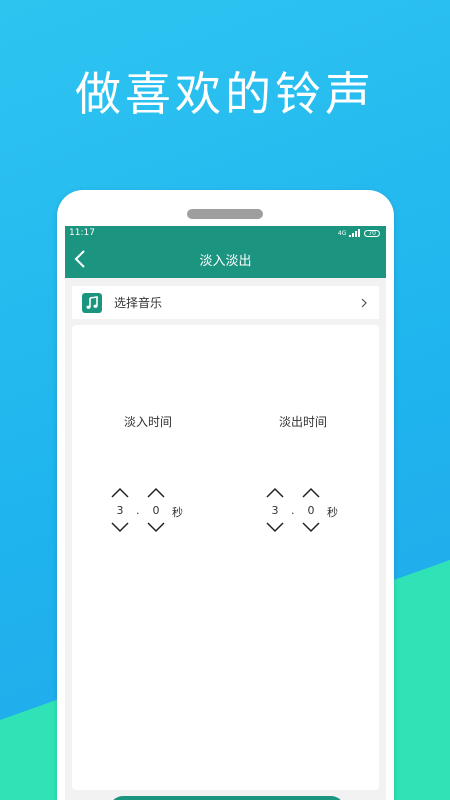 This screenshot has height=800, width=450. Describe the element at coordinates (332, 512) in the screenshot. I see `fade-out-unit: 秒` at that location.